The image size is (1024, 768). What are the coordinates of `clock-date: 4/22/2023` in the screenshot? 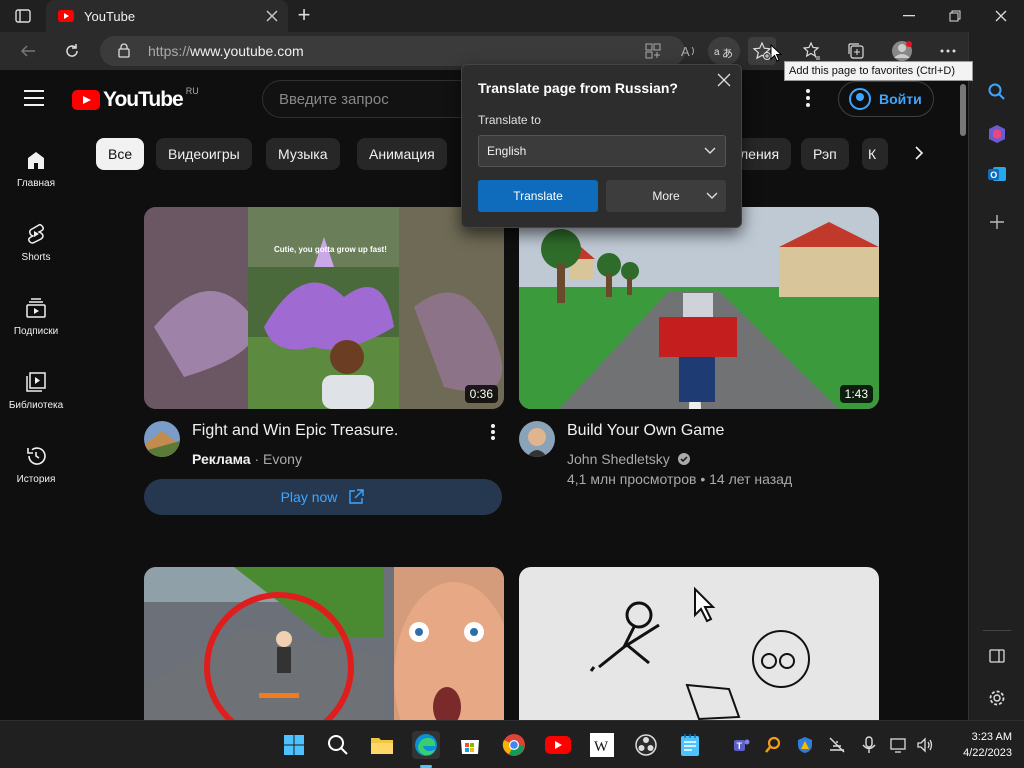 It's located at (987, 753).